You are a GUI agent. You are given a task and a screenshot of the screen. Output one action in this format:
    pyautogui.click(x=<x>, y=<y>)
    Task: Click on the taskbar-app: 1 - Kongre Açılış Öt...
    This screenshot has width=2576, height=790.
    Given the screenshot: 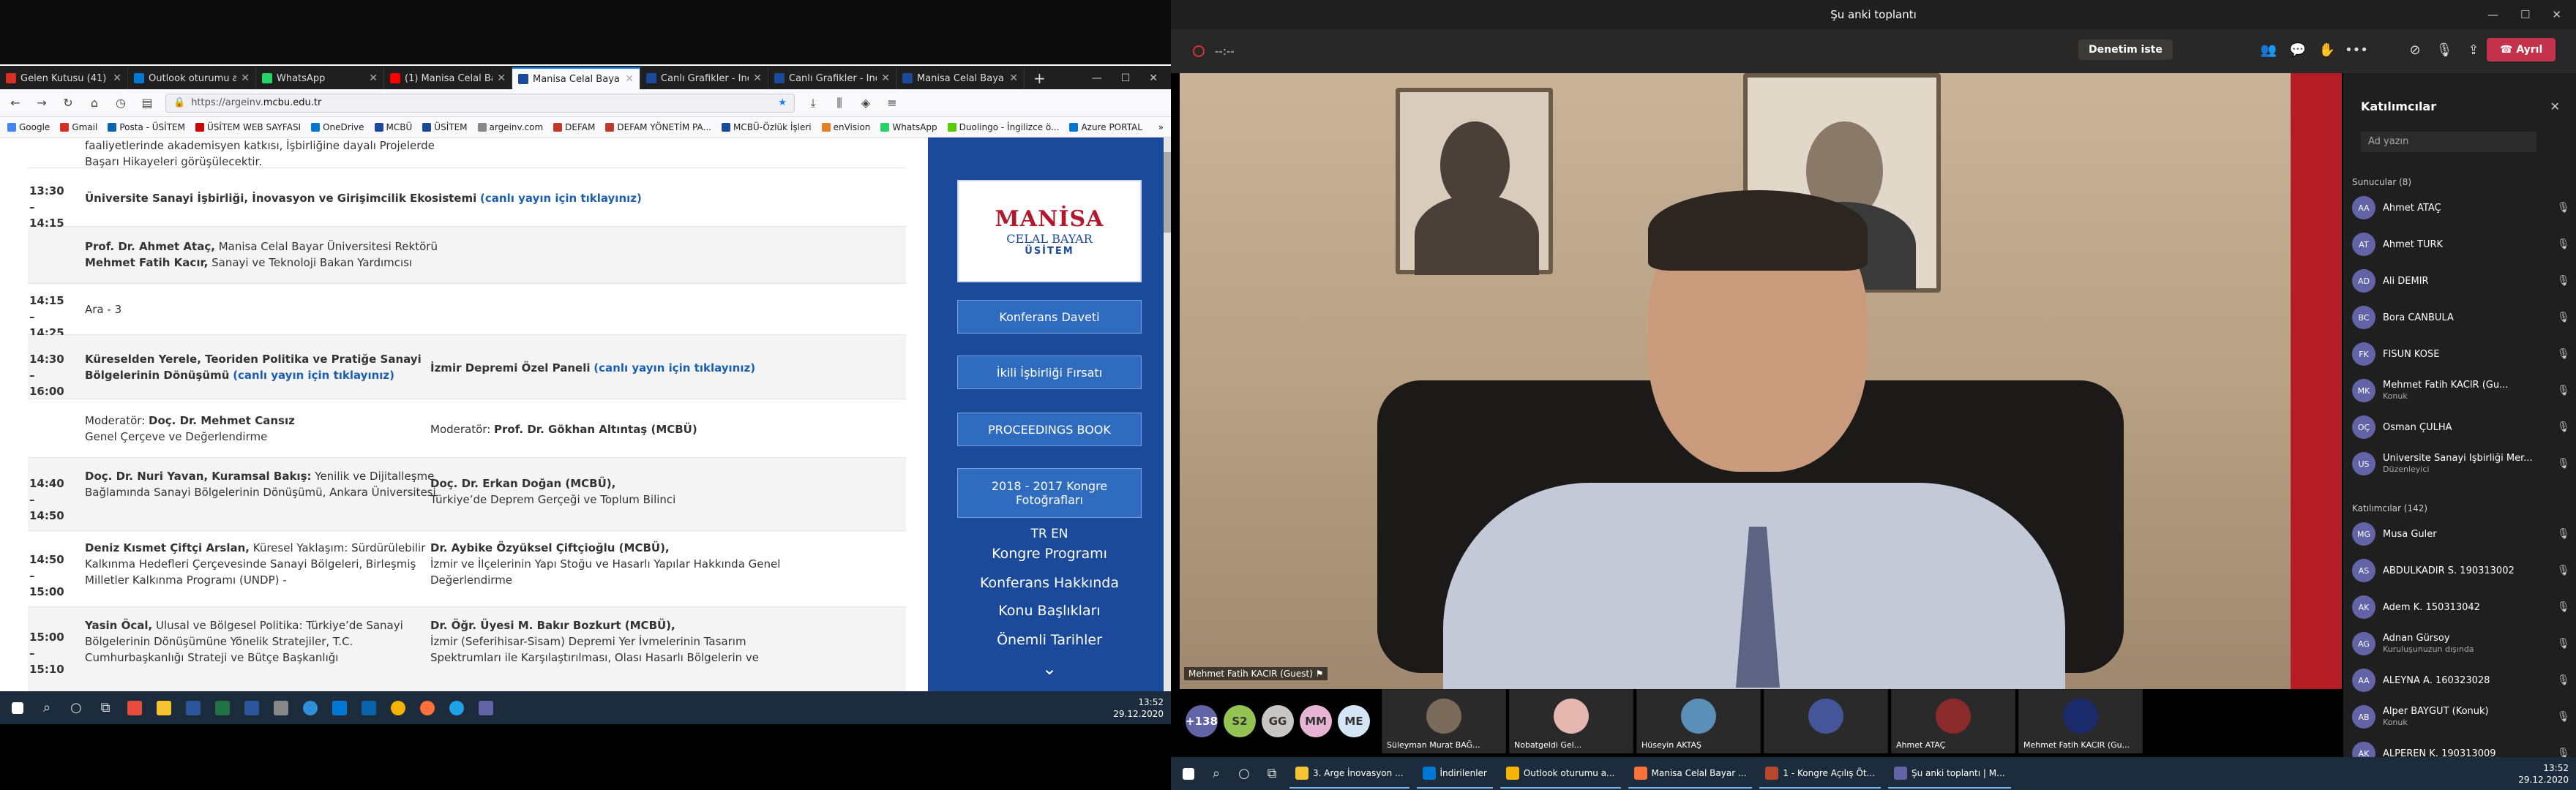 What is the action you would take?
    pyautogui.click(x=1820, y=774)
    